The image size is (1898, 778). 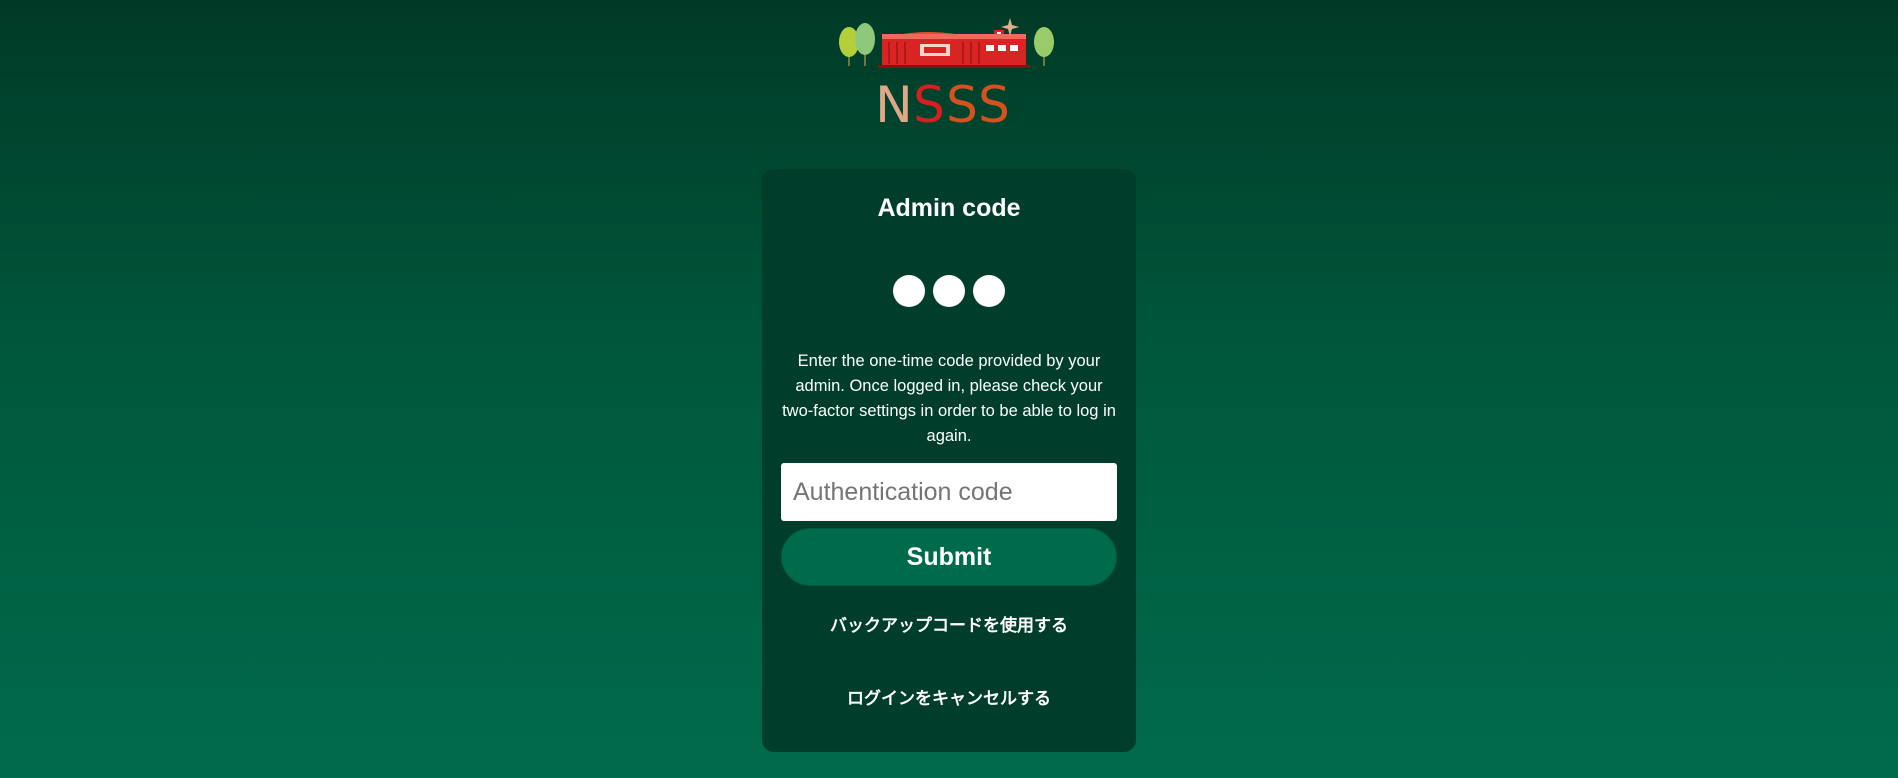 I want to click on logo-letter: N, so click(x=893, y=102).